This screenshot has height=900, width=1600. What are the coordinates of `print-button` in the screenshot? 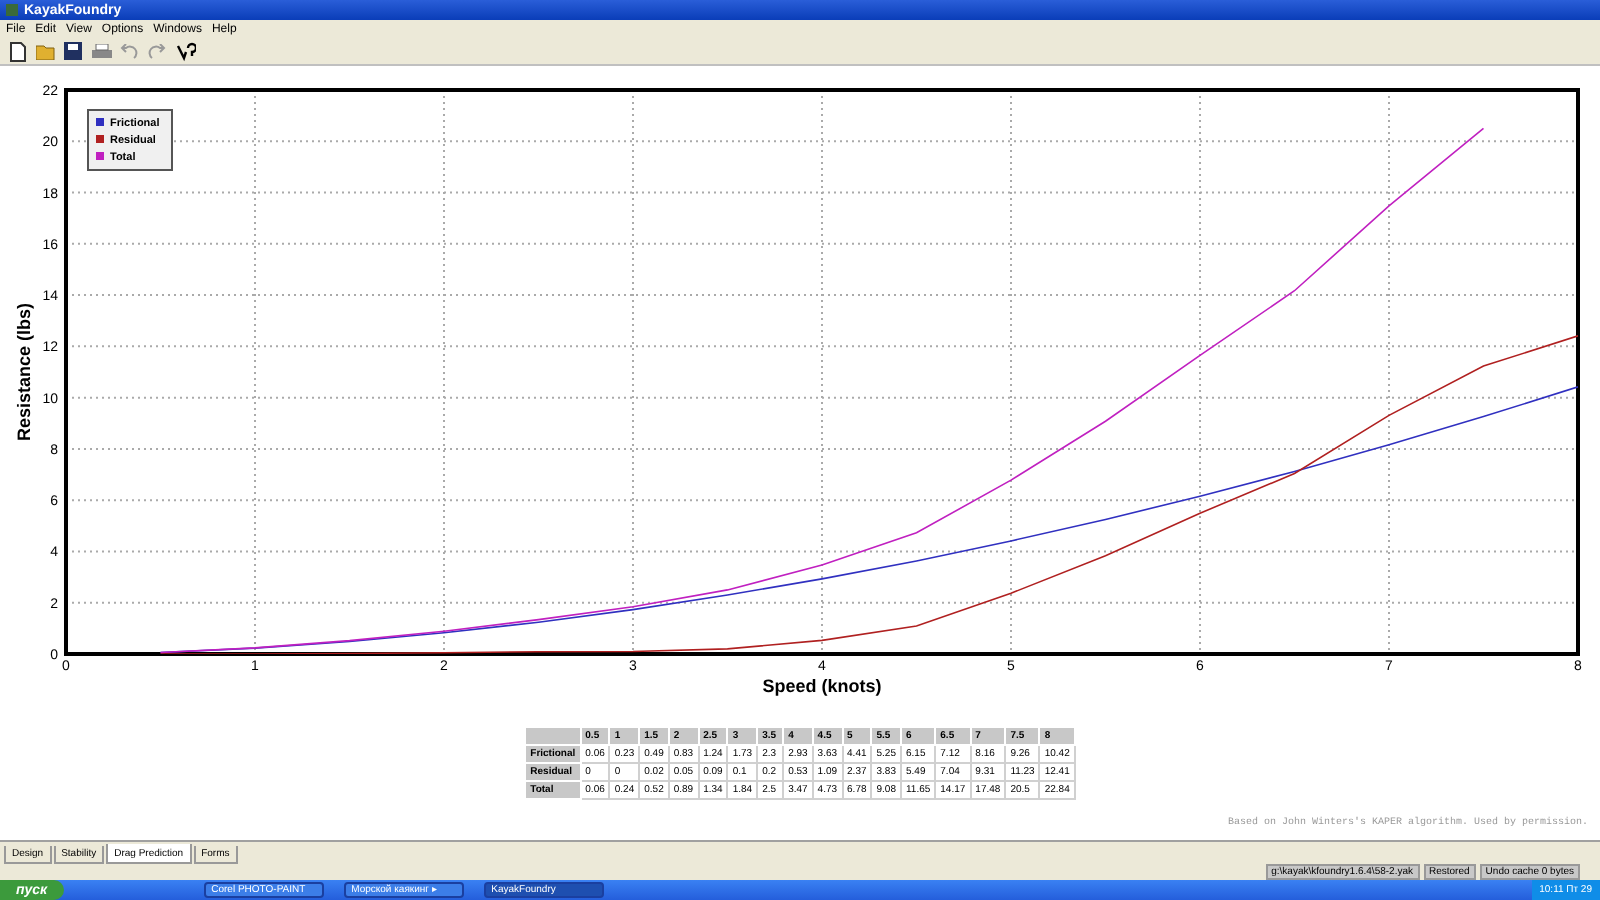 It's located at (101, 51).